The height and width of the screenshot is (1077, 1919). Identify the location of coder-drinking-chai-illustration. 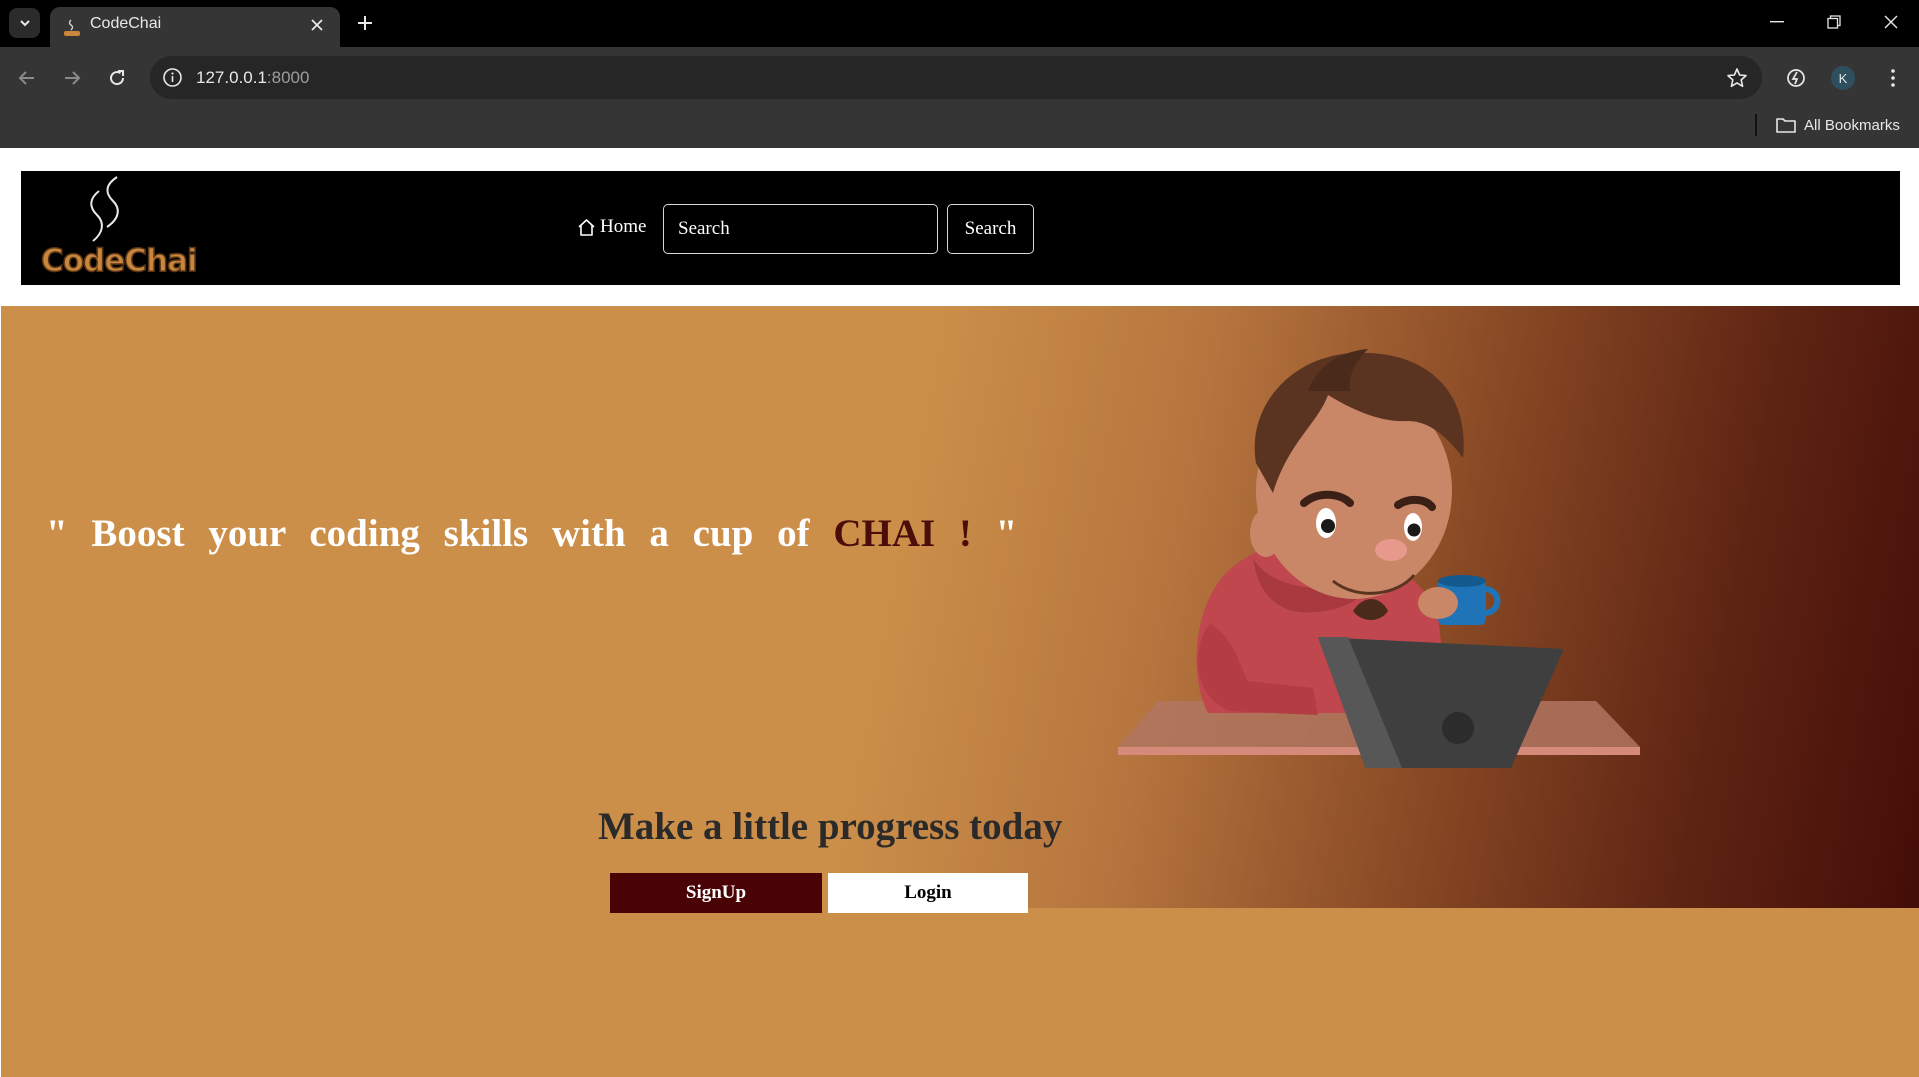
(1379, 558).